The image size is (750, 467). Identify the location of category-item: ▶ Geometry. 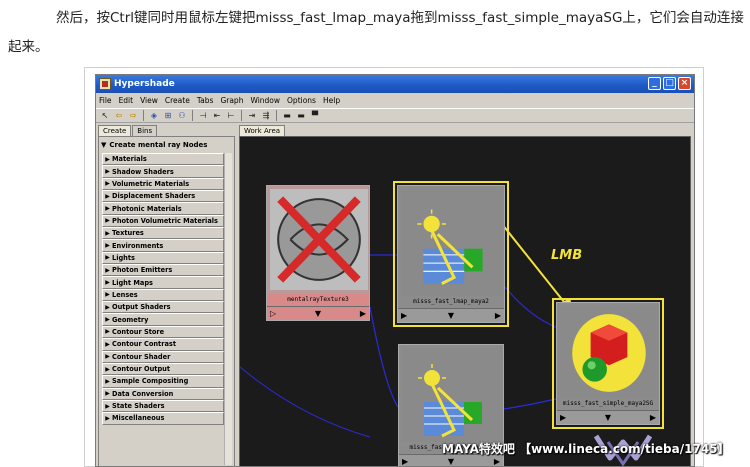
(163, 319).